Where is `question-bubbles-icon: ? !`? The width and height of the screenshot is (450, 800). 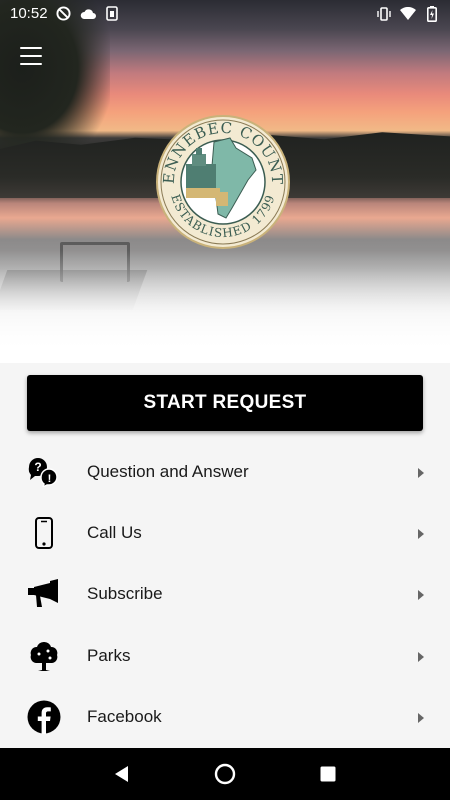
question-bubbles-icon: ? ! is located at coordinates (44, 472).